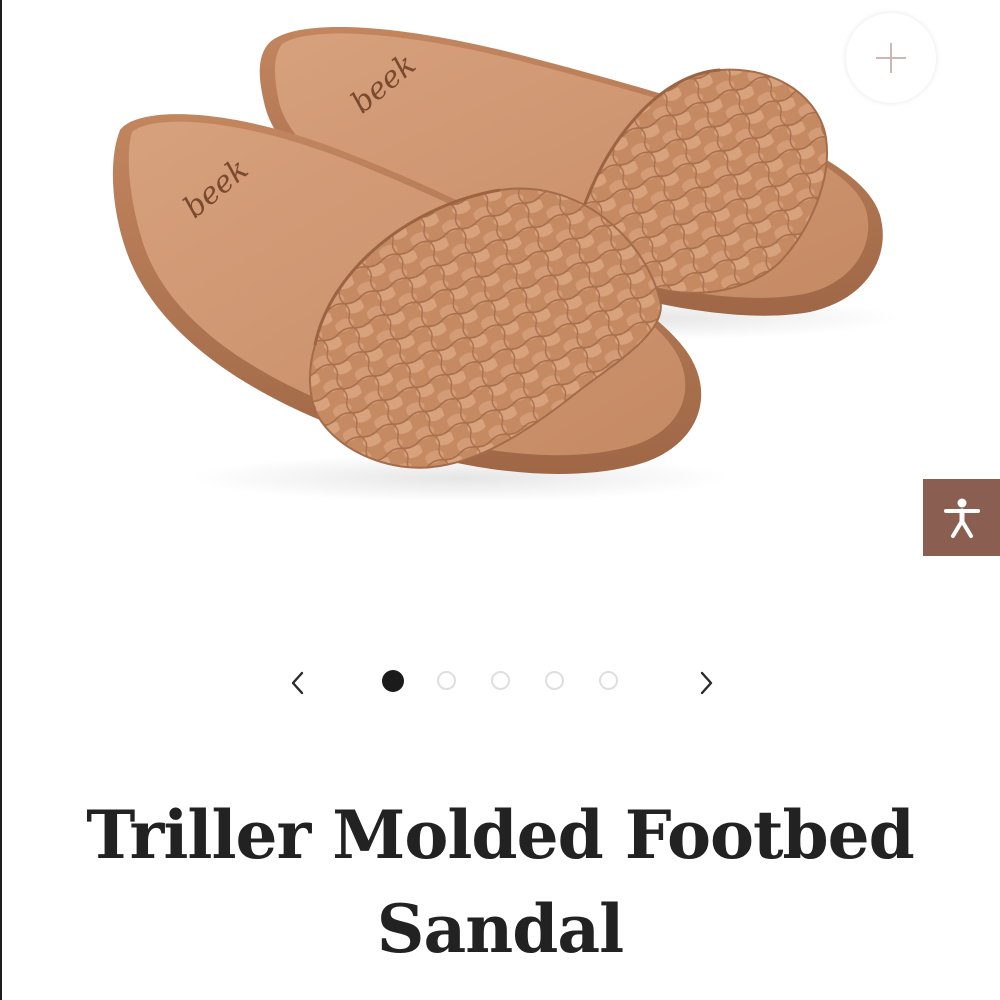  I want to click on chevron-left-icon, so click(297, 683).